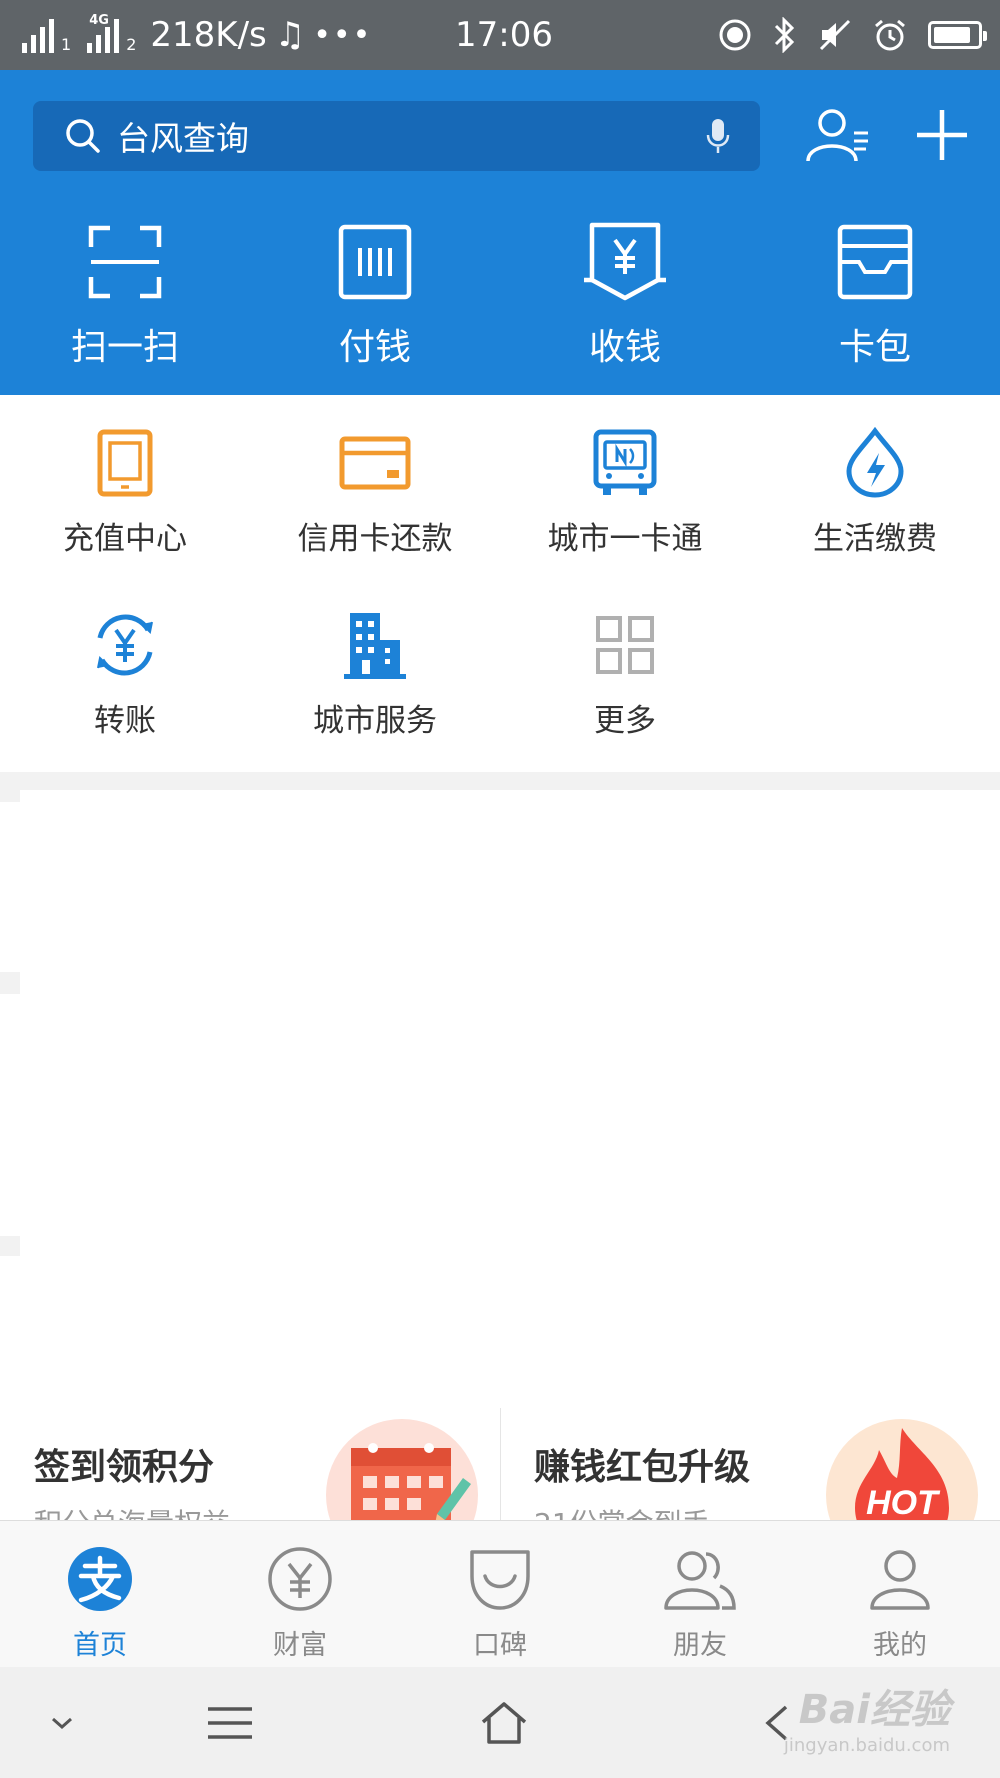 Image resolution: width=1000 pixels, height=1778 pixels. What do you see at coordinates (642, 1467) in the screenshot?
I see `promo-red-packet-title: 赚钱红包升级` at bounding box center [642, 1467].